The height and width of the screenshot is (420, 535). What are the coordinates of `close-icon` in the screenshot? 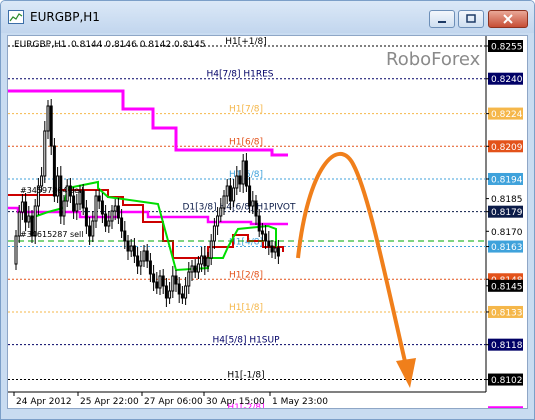 It's located at (508, 19).